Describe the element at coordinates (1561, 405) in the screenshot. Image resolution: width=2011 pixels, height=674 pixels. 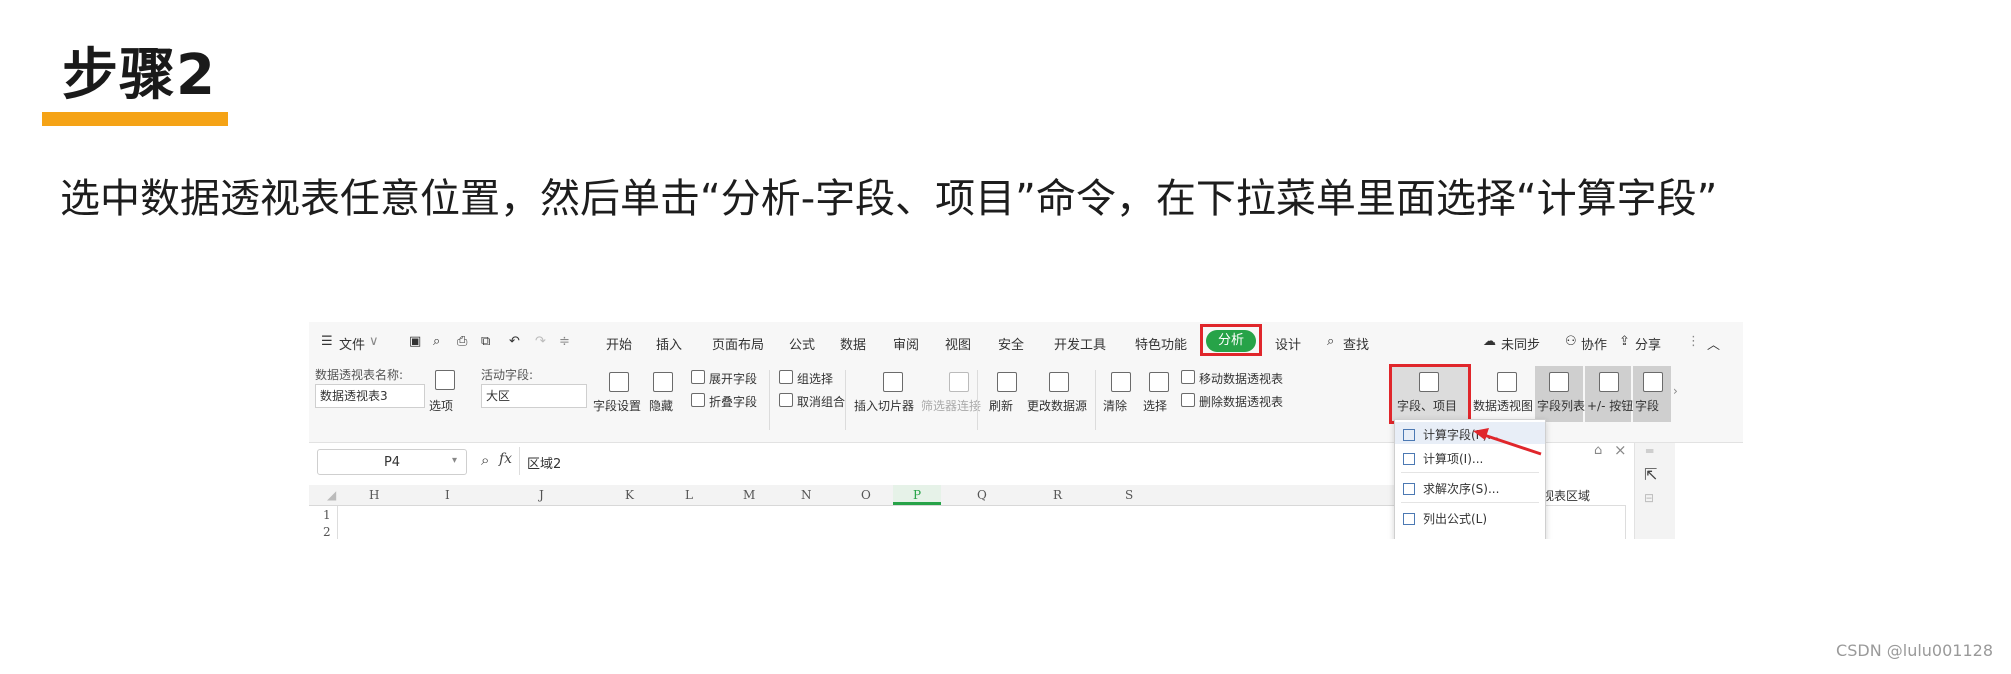
I see `field-list-button: 字段列表` at that location.